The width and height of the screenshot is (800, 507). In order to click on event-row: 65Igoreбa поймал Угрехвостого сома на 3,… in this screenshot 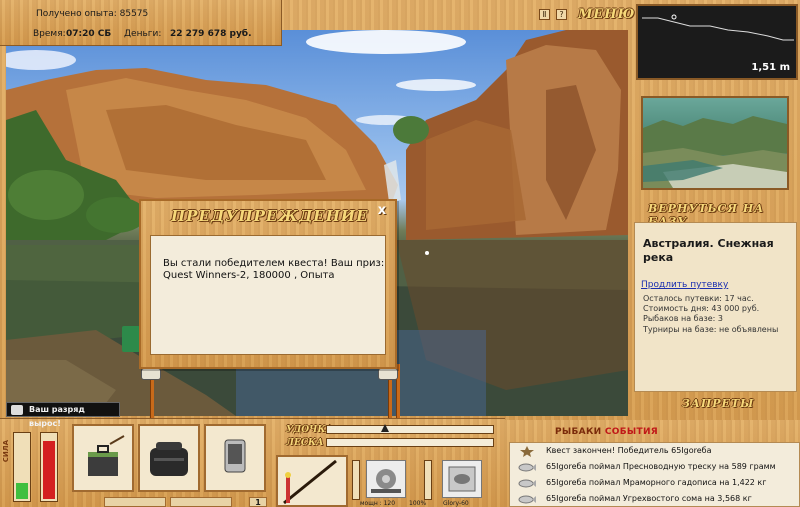, I will do `click(654, 499)`.